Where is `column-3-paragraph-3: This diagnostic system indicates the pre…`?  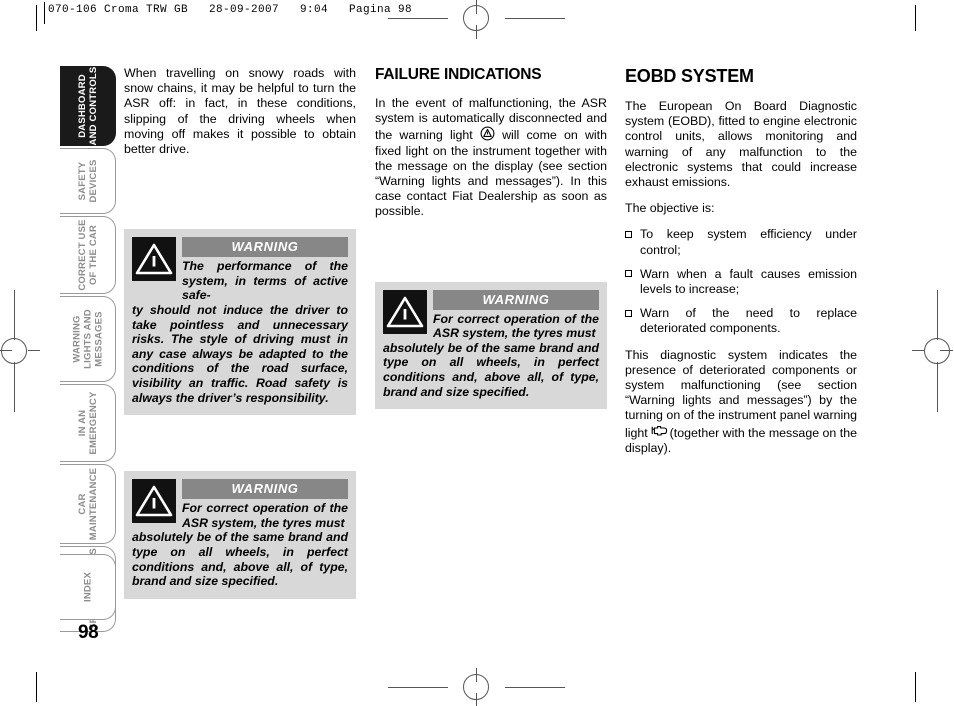 column-3-paragraph-3: This diagnostic system indicates the pre… is located at coordinates (741, 402).